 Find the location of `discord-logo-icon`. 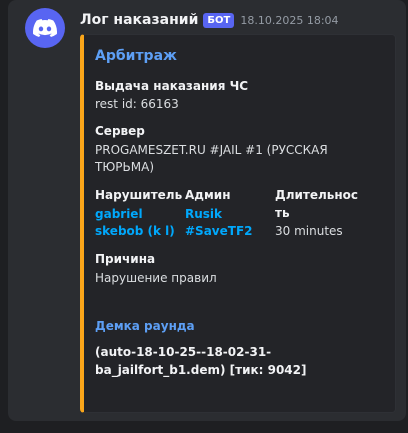

discord-logo-icon is located at coordinates (45, 28).